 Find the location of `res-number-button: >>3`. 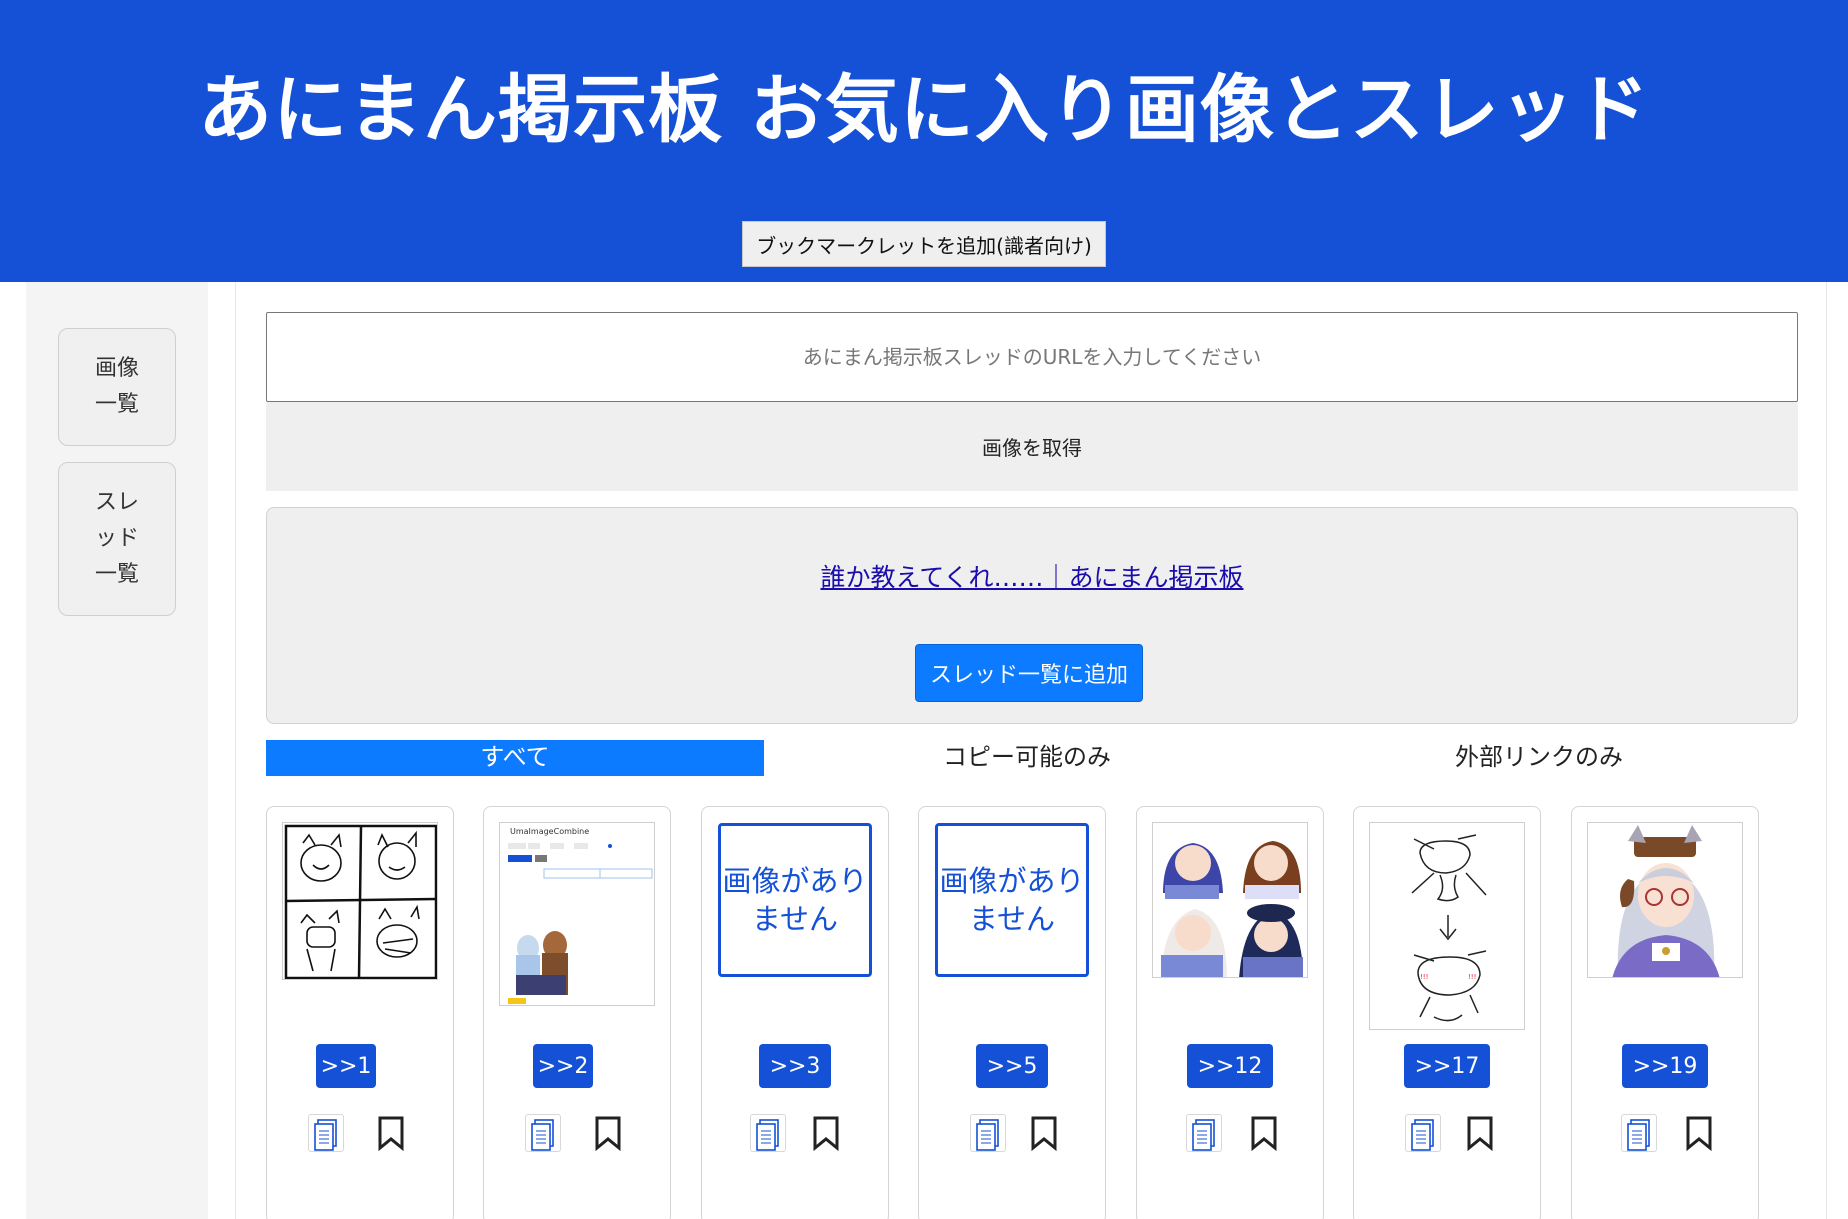

res-number-button: >>3 is located at coordinates (795, 1066).